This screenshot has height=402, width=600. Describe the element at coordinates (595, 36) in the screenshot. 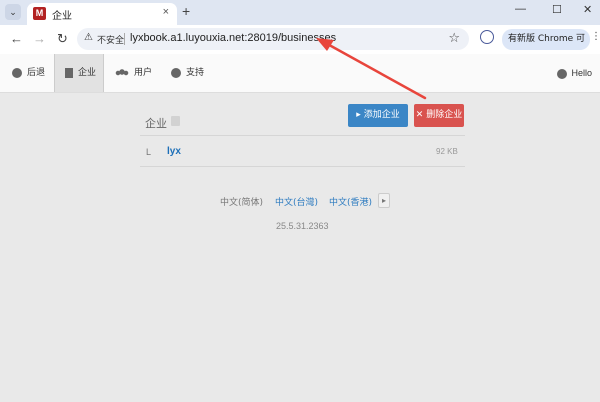

I see `more-menu-icon: ⋮` at that location.